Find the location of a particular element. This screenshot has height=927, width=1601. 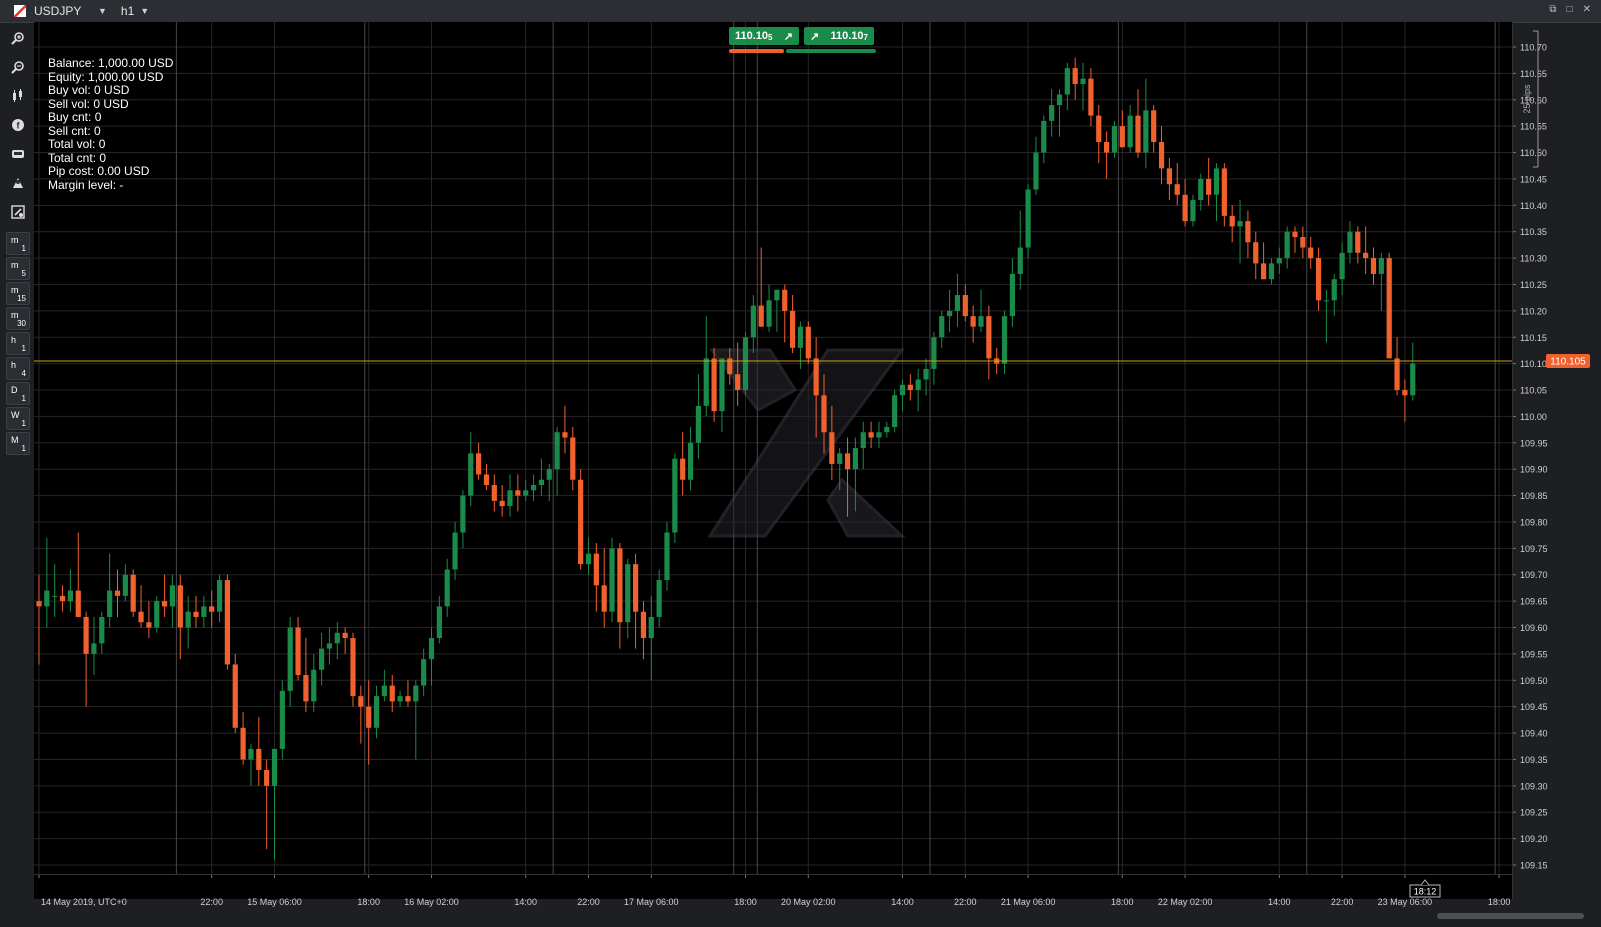

y-tick-label: 109.40 is located at coordinates (1534, 734).